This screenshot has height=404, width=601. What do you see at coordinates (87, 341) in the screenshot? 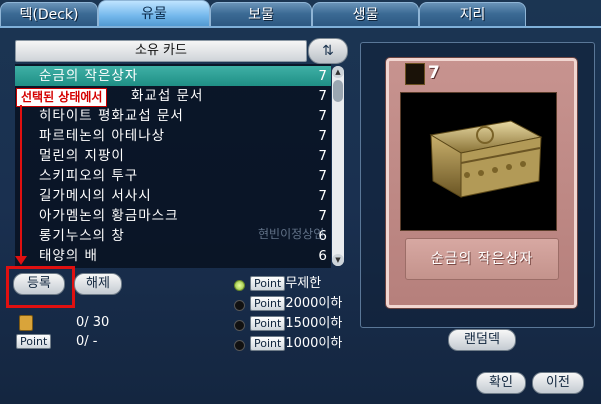
I see `point-value: 0/ -` at bounding box center [87, 341].